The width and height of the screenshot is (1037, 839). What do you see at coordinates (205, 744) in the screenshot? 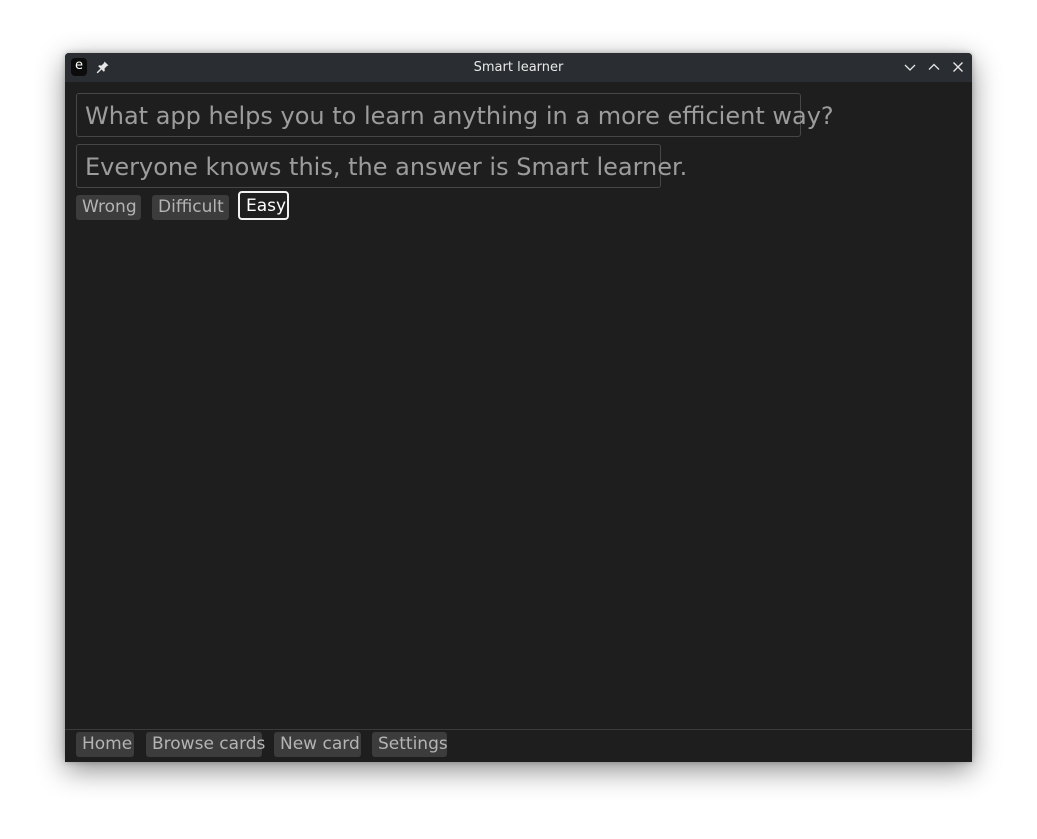
I see `browse-cards-button: Browse cards` at bounding box center [205, 744].